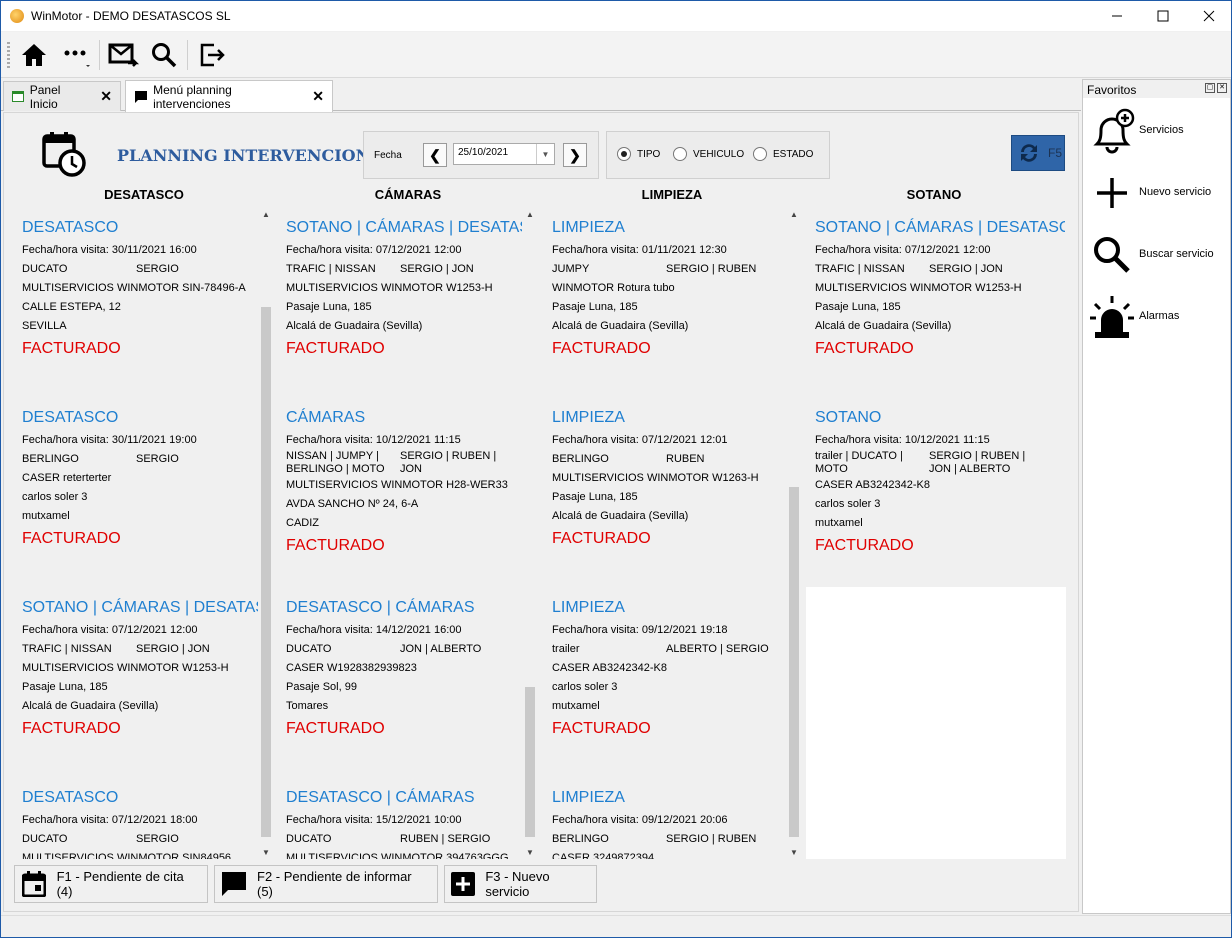 This screenshot has width=1232, height=938. I want to click on card-staff: SERGIO, so click(157, 269).